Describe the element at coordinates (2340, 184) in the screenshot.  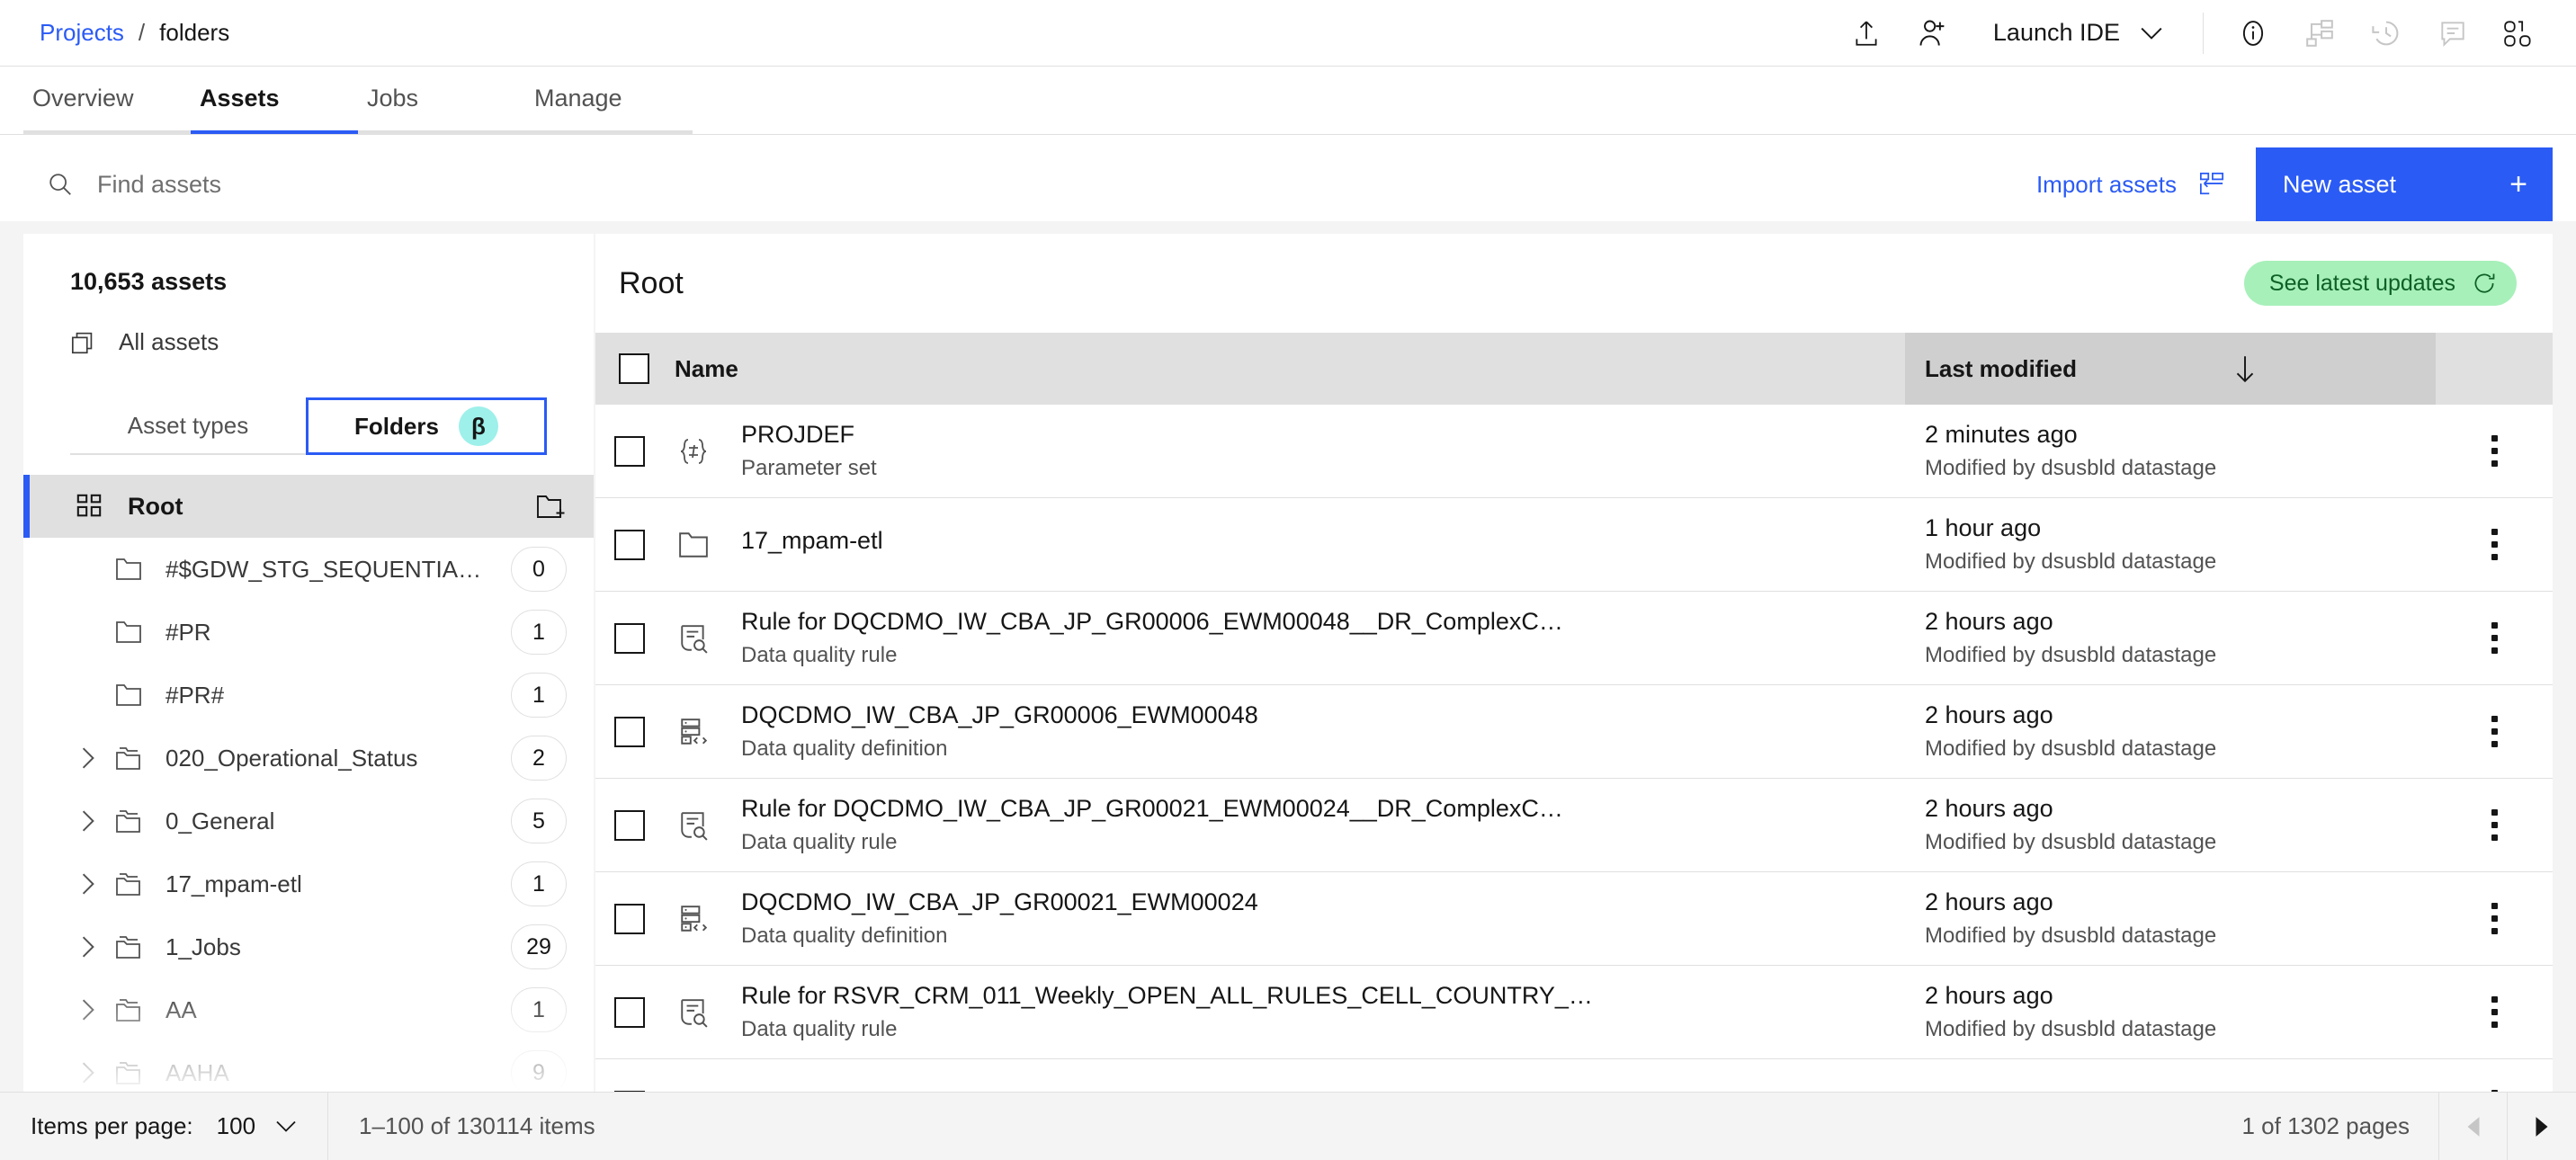
I see `new-asset-label: New asset` at that location.